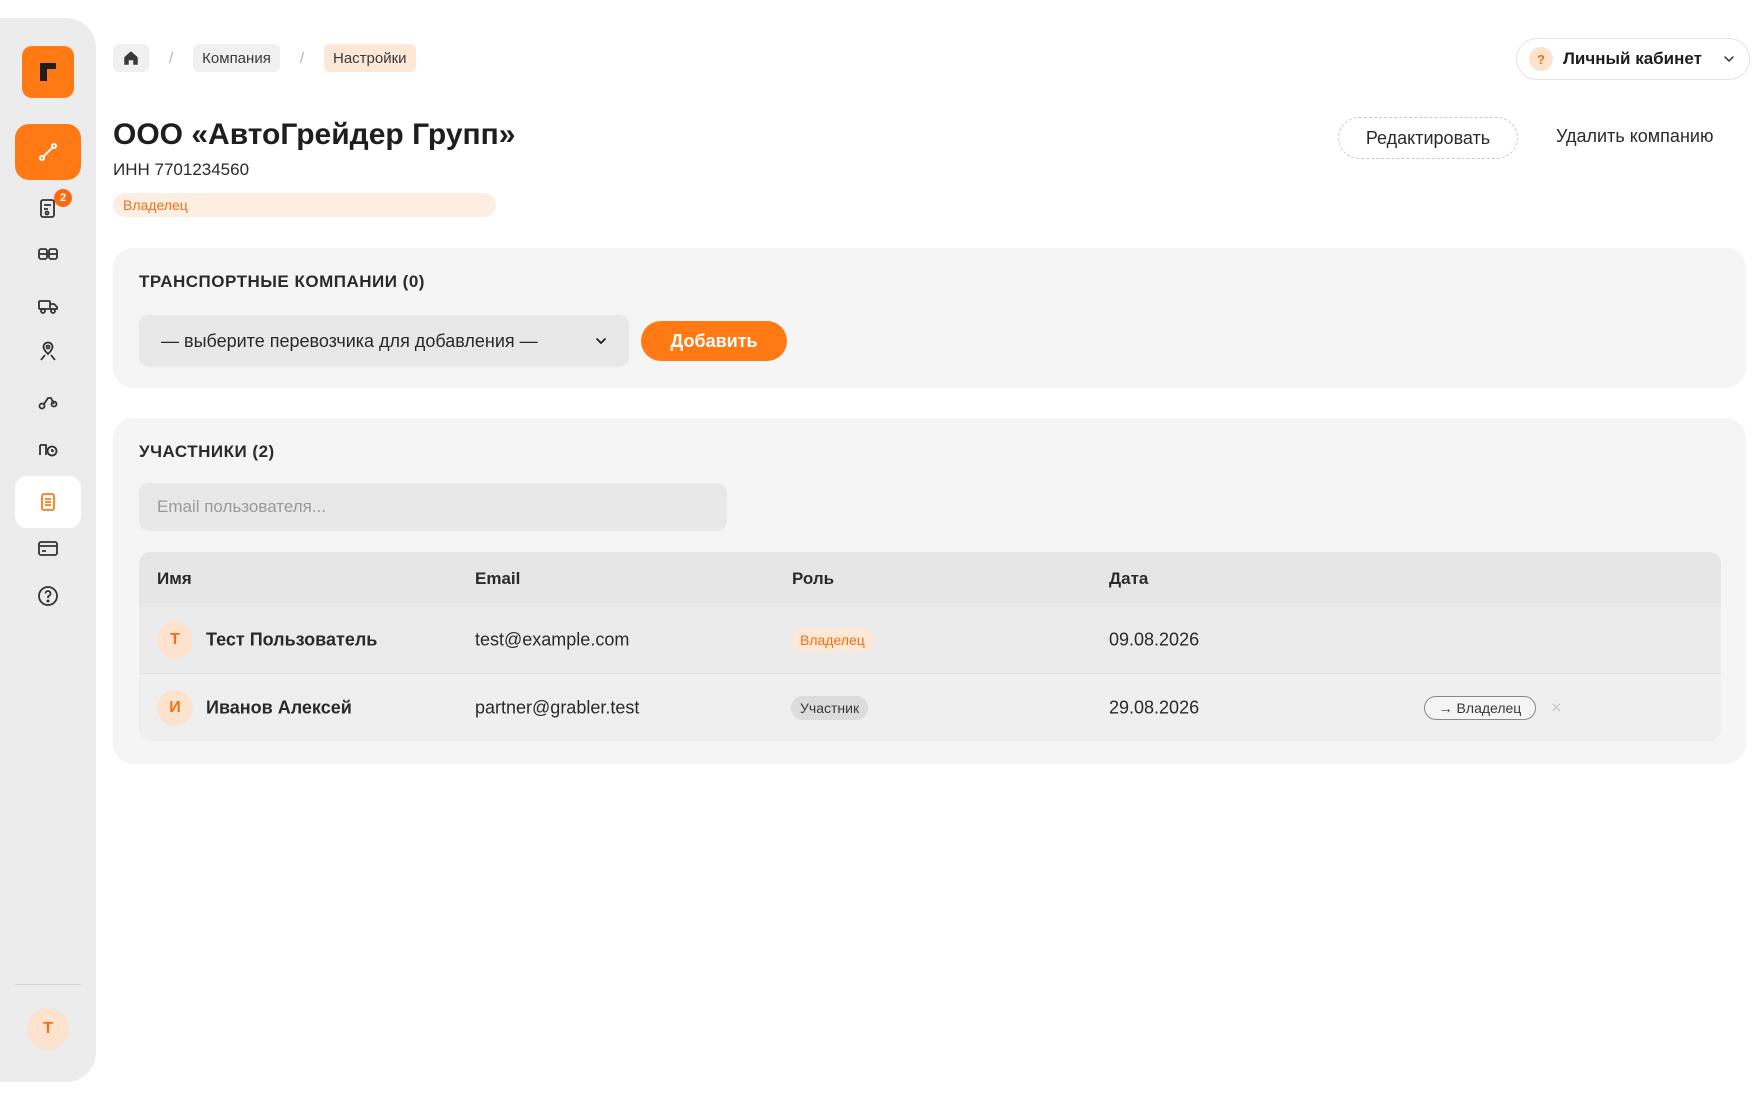 The height and width of the screenshot is (1100, 1760). What do you see at coordinates (552, 639) in the screenshot?
I see `member-email: test@example.com` at bounding box center [552, 639].